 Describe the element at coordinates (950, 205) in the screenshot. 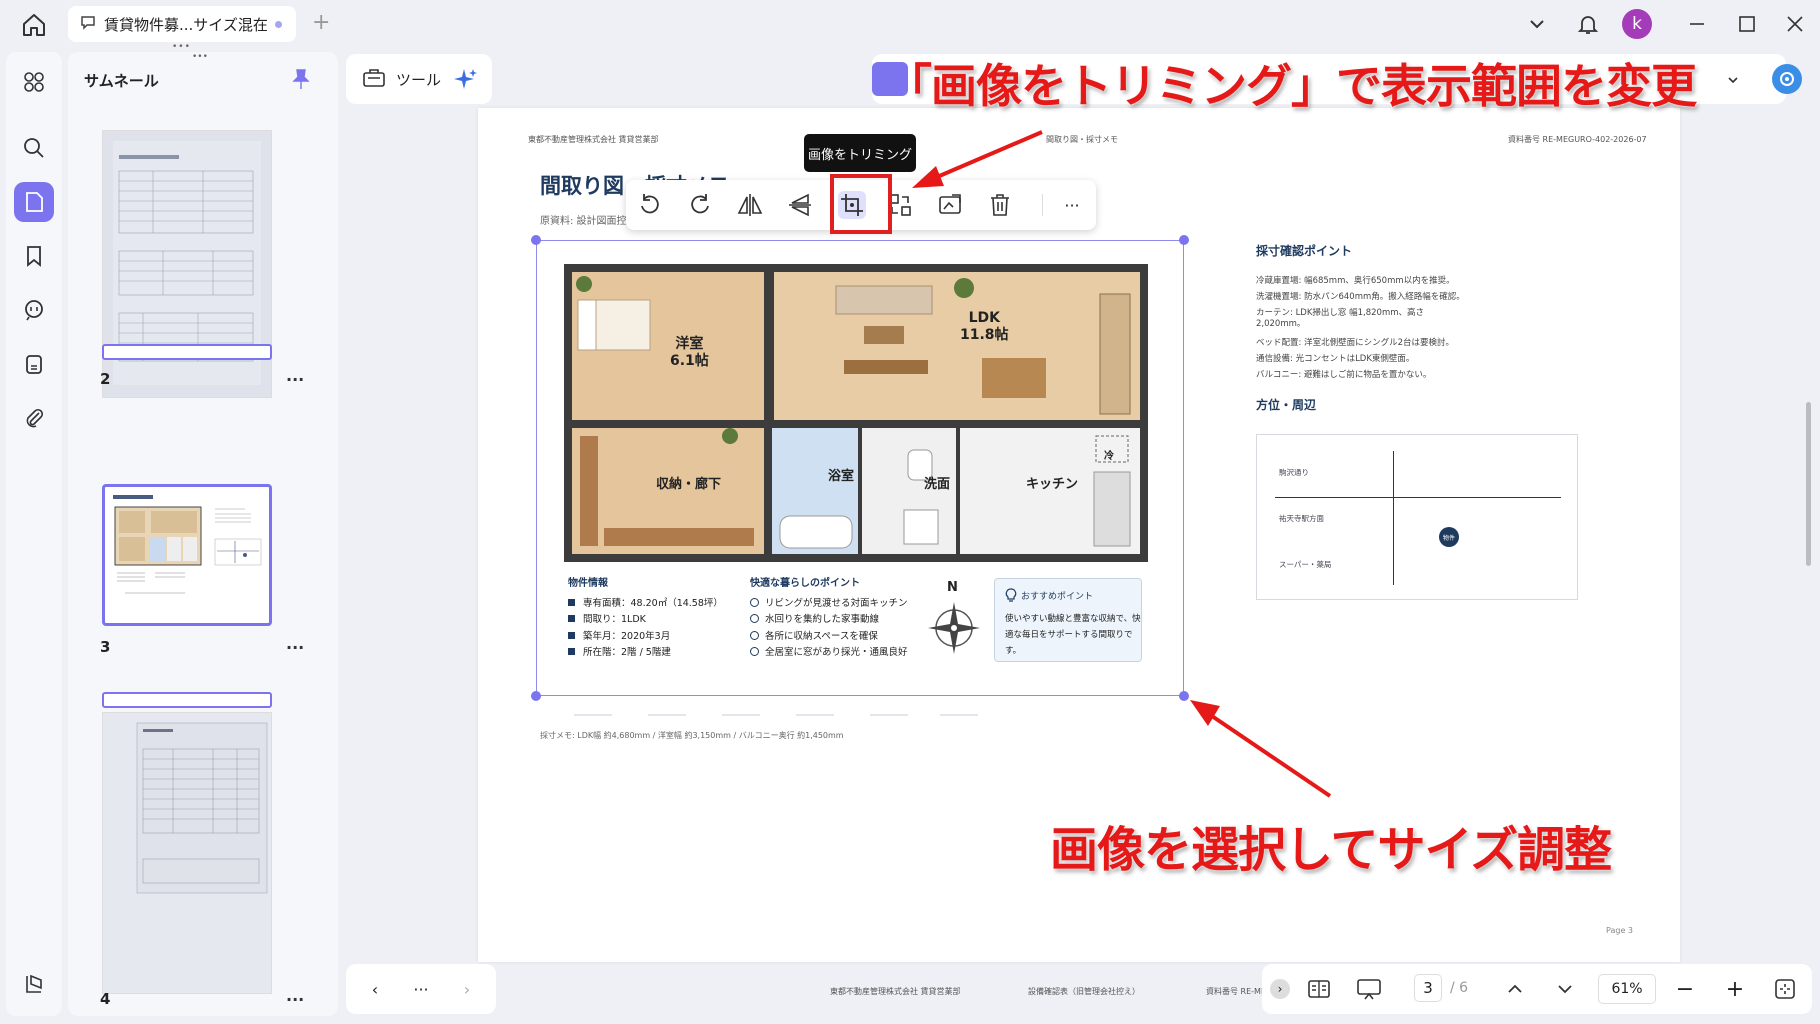

I see `extract-image-icon` at that location.